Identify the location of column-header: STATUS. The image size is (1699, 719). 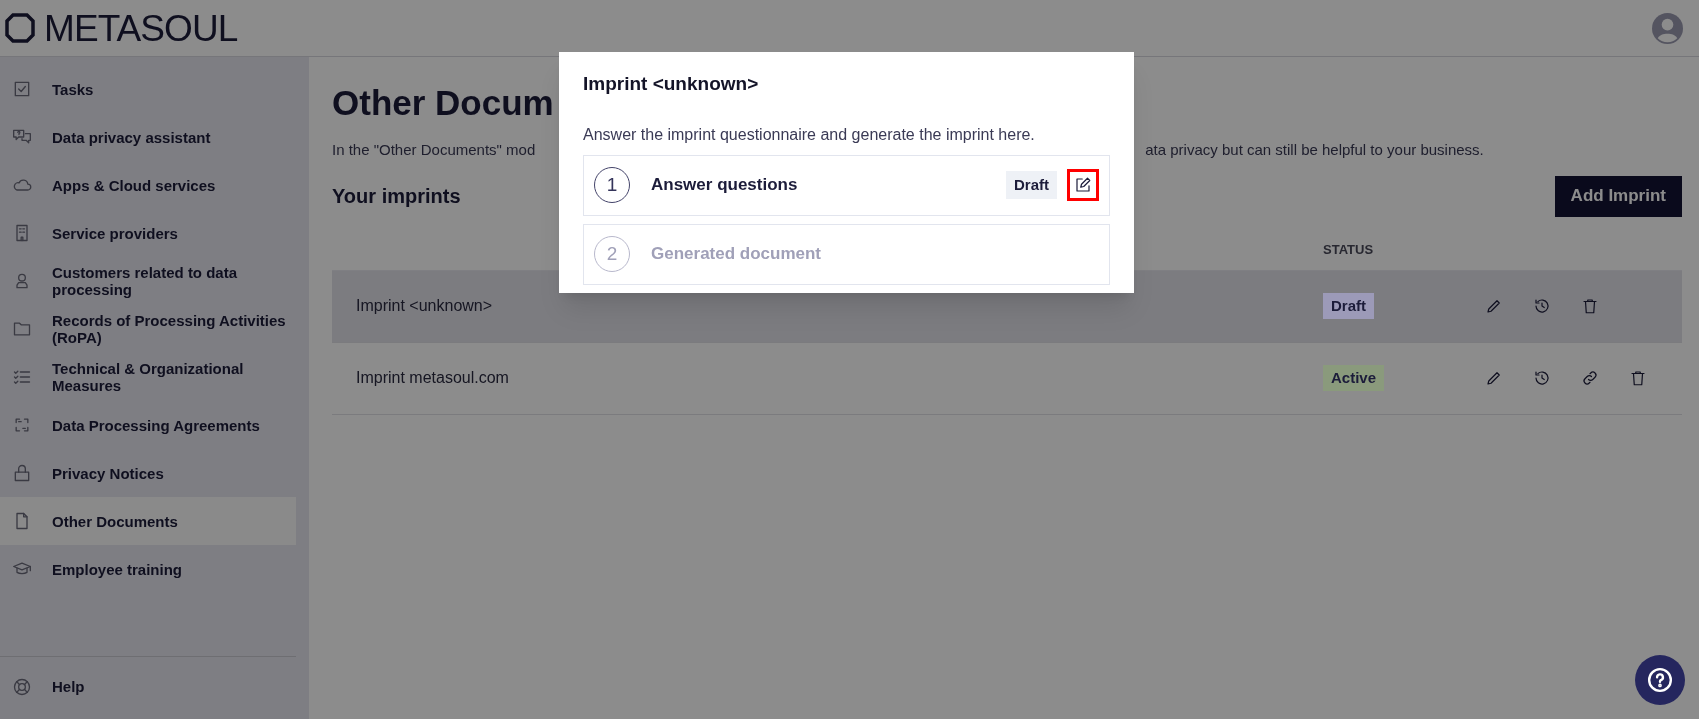
(1348, 250).